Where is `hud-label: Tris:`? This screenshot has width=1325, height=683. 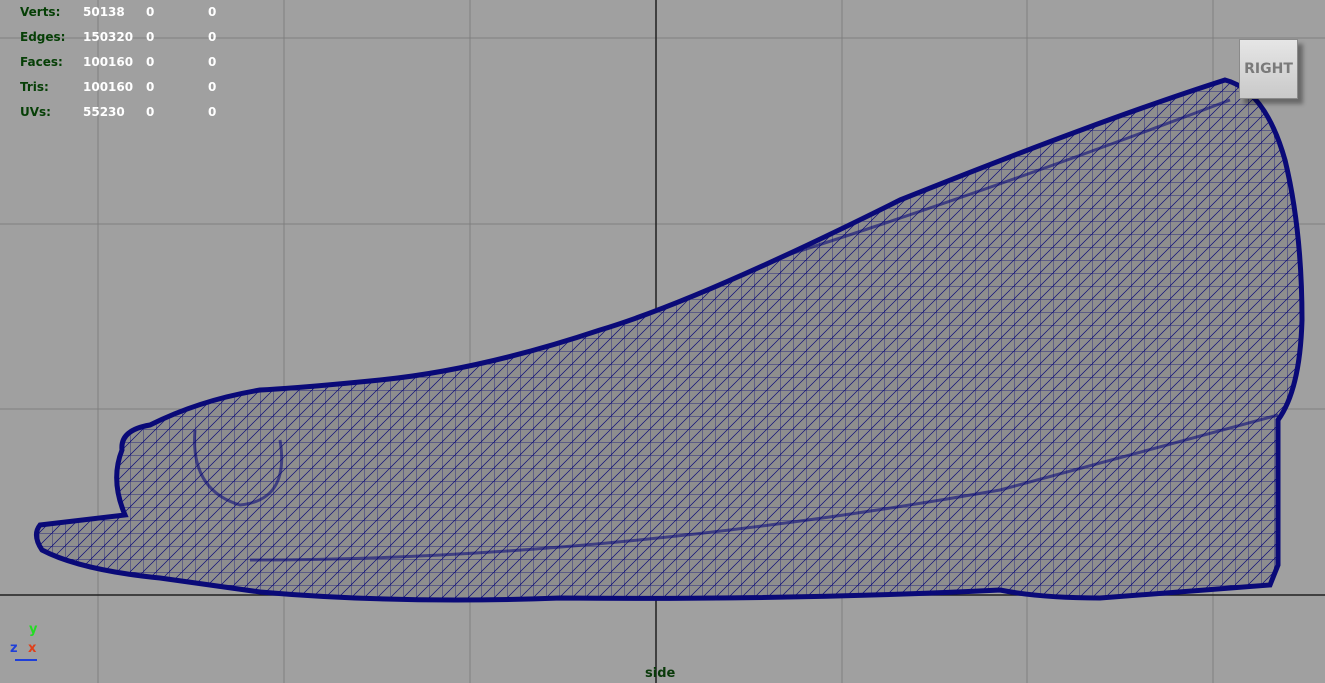
hud-label: Tris: is located at coordinates (34, 87).